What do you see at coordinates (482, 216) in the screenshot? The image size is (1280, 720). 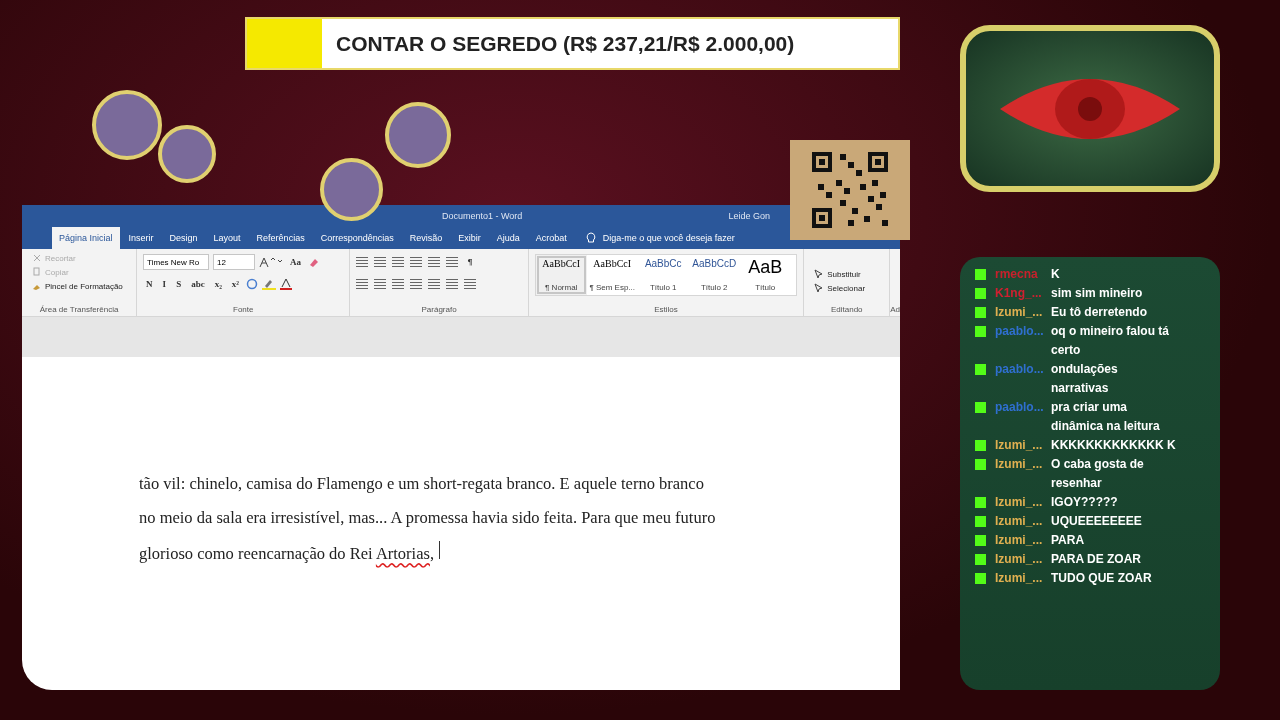 I see `window-title: Documento1 - Word` at bounding box center [482, 216].